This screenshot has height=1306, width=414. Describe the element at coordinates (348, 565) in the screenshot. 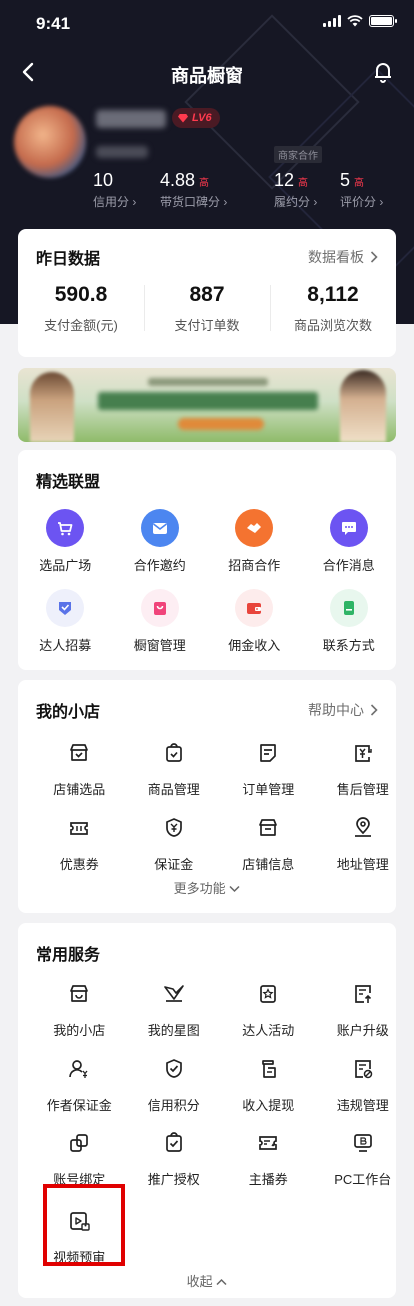

I see `item-label: 合作消息` at that location.